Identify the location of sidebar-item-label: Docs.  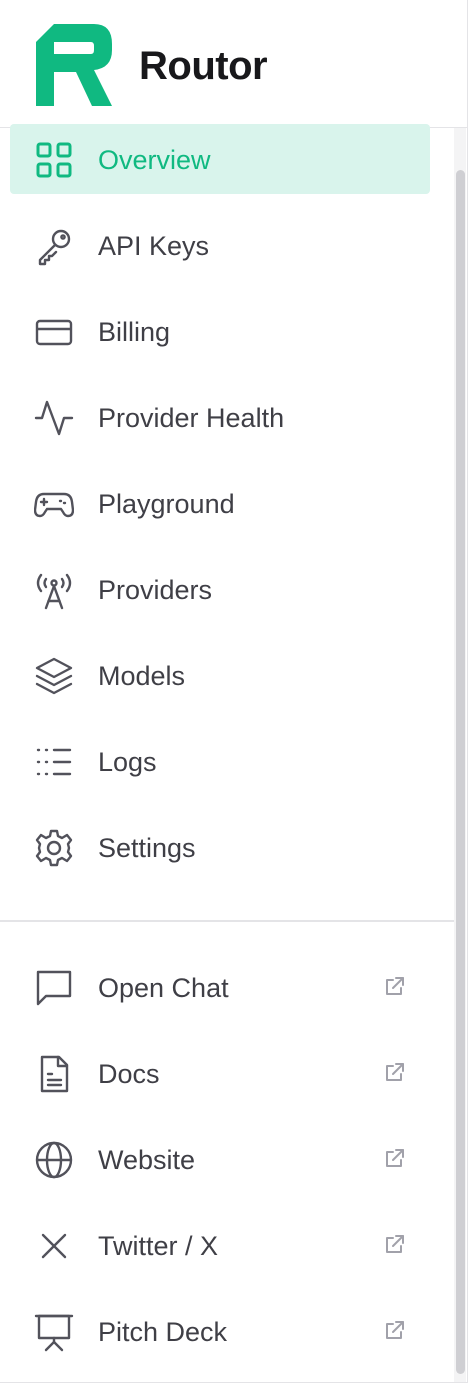
(129, 1074).